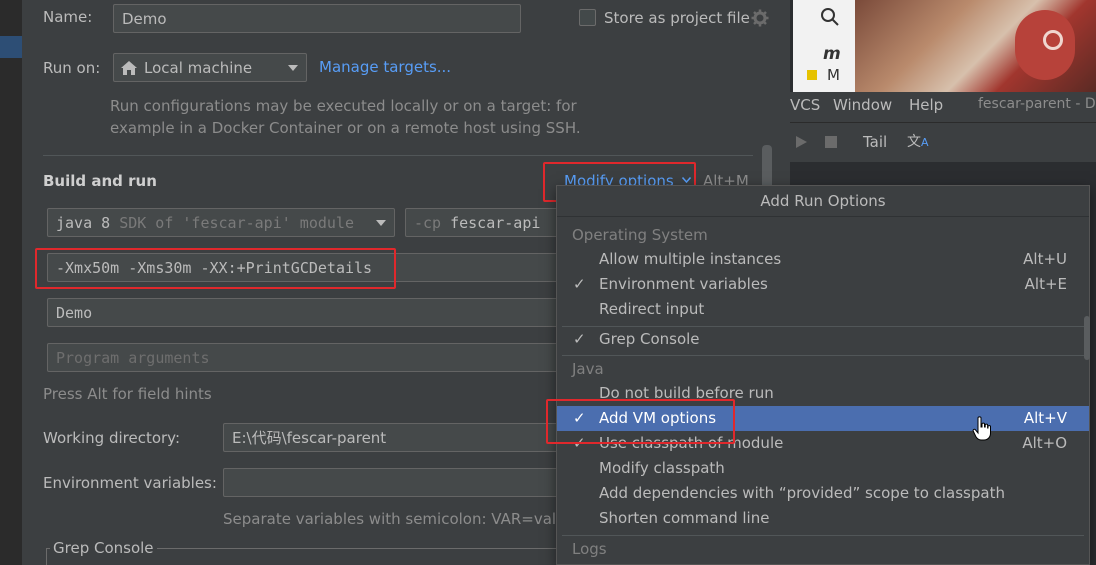  I want to click on background-image, so click(975, 46).